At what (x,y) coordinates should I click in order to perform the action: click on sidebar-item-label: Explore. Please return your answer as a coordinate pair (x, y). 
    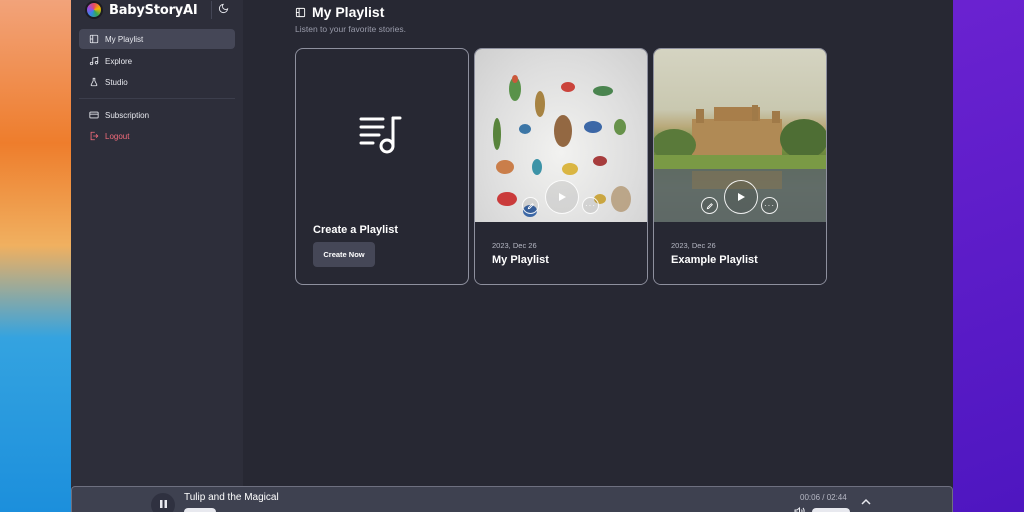
    Looking at the image, I should click on (119, 61).